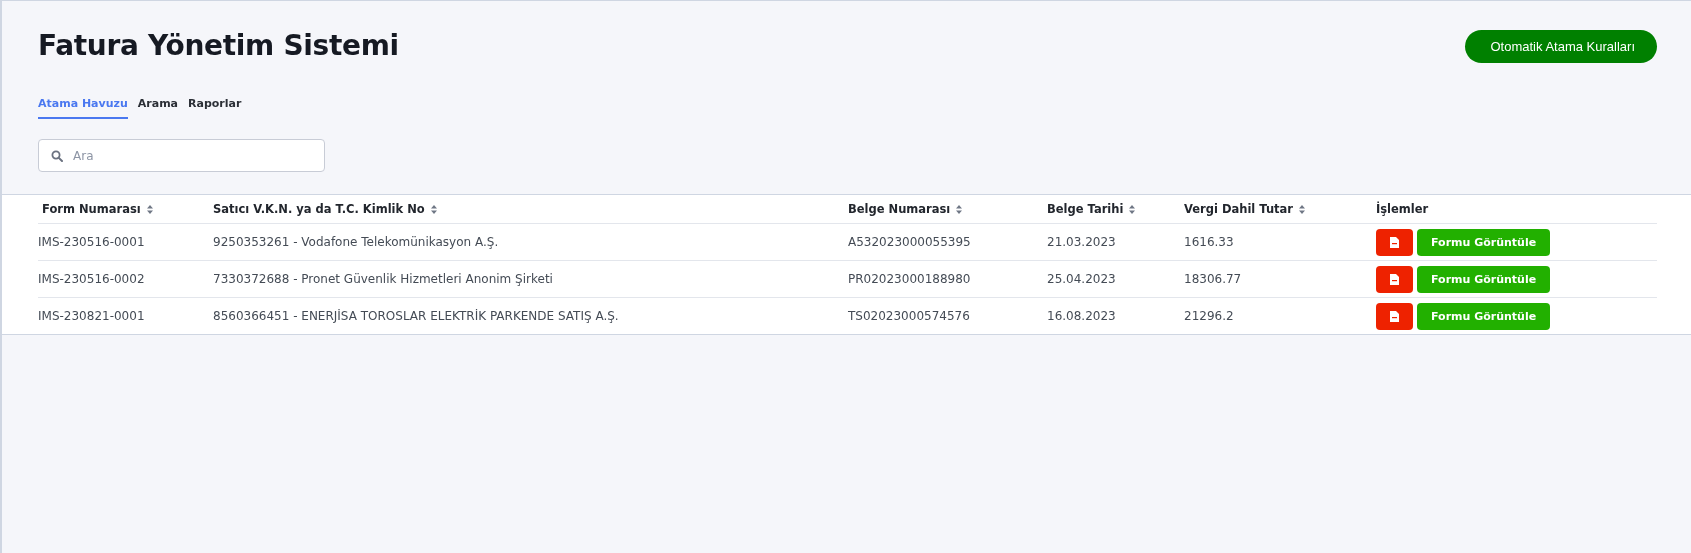 The image size is (1691, 553). I want to click on table-cell: 21.03.2023, so click(1081, 242).